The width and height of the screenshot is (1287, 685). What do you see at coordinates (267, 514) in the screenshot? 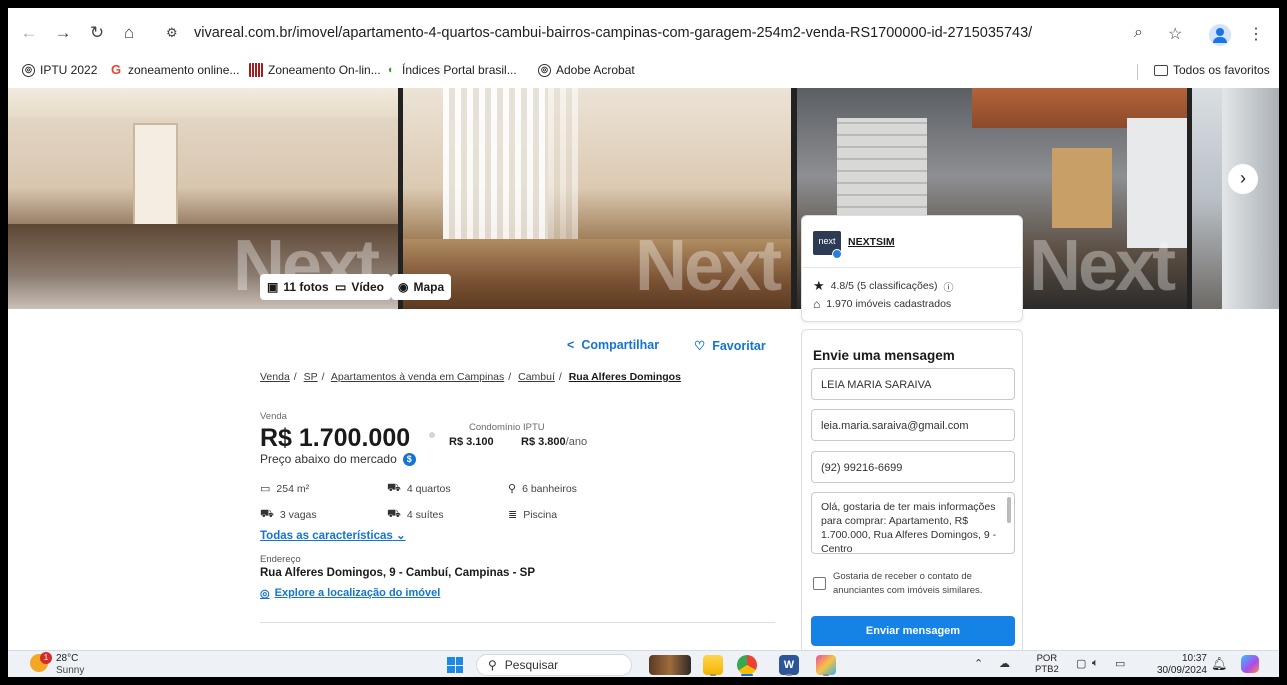
I see `car-icon: ⛟` at bounding box center [267, 514].